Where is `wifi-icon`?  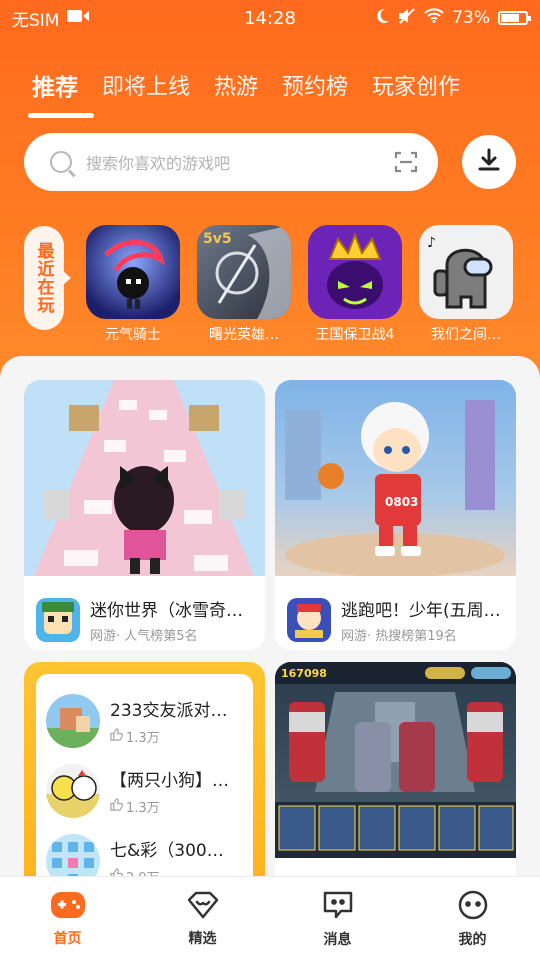 wifi-icon is located at coordinates (434, 18).